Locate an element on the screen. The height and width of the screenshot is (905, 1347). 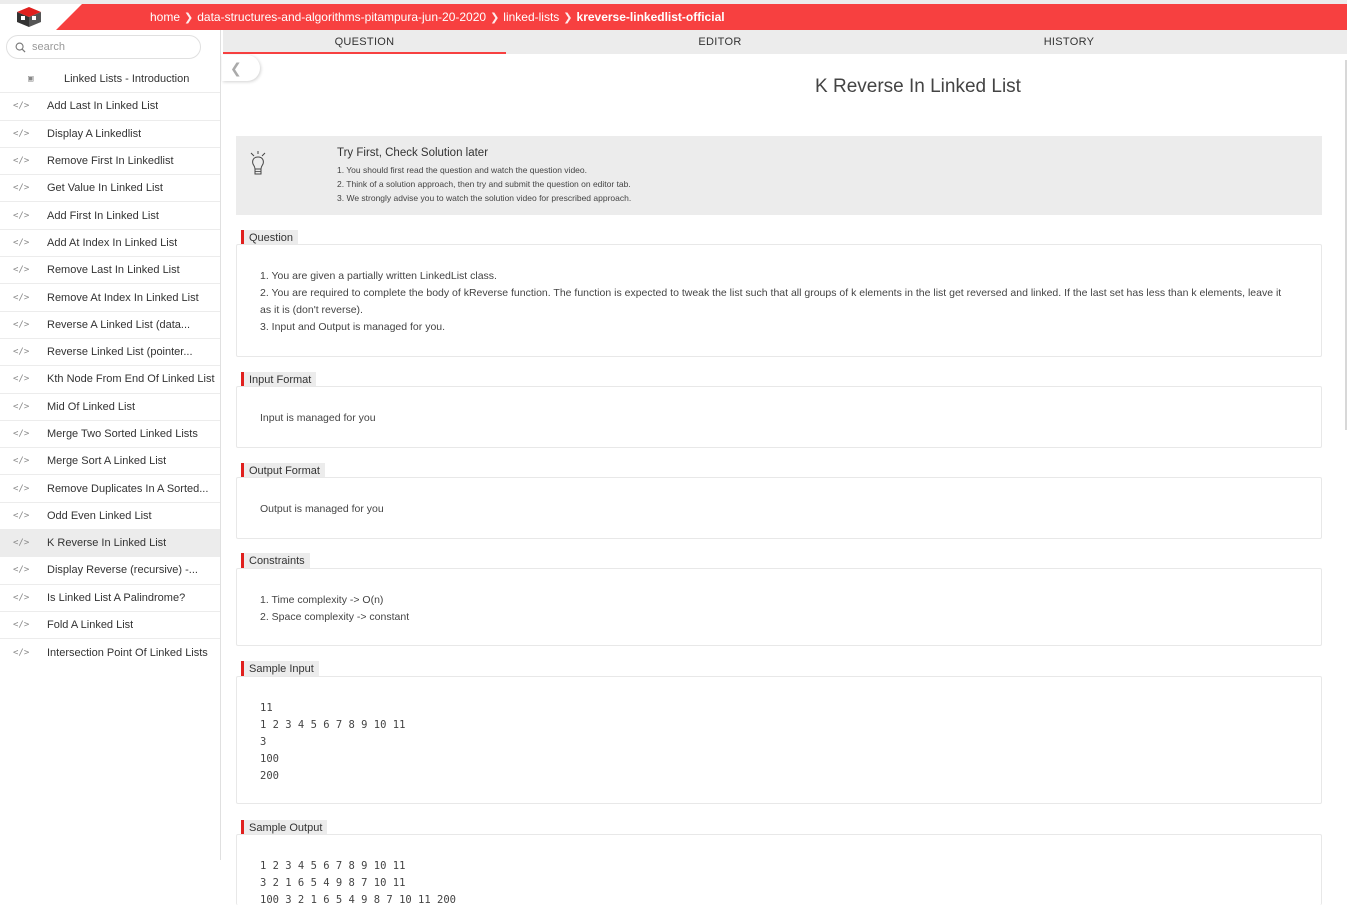
sidebar-item: </> Fold A Linked List is located at coordinates (110, 626).